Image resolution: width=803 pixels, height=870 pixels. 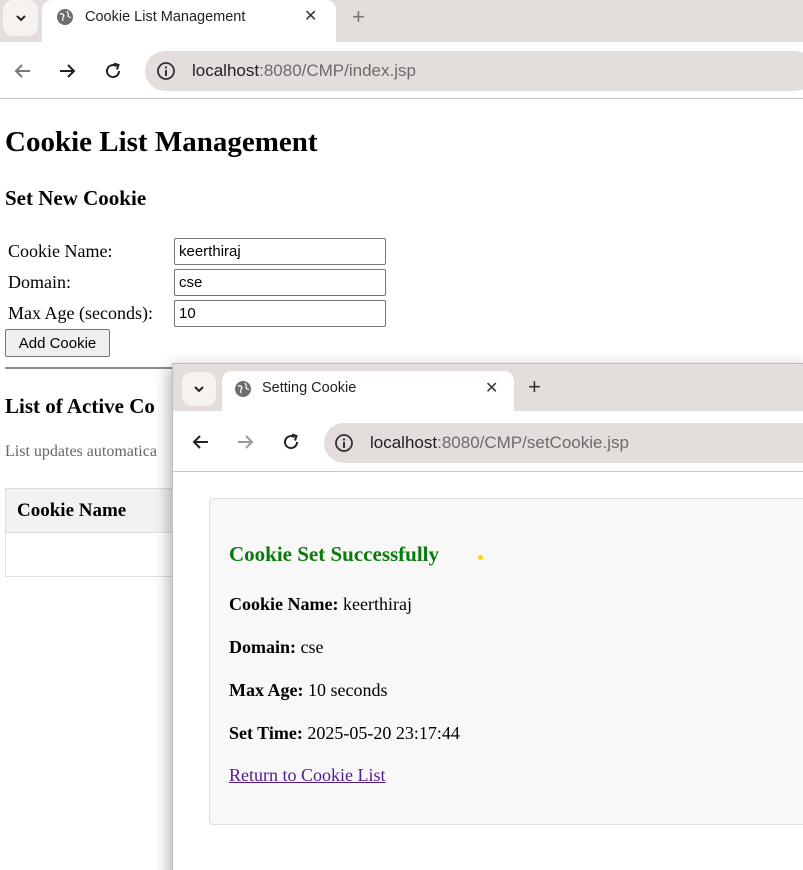 I want to click on set-cookie-heading: Set New Cookie, so click(x=76, y=198).